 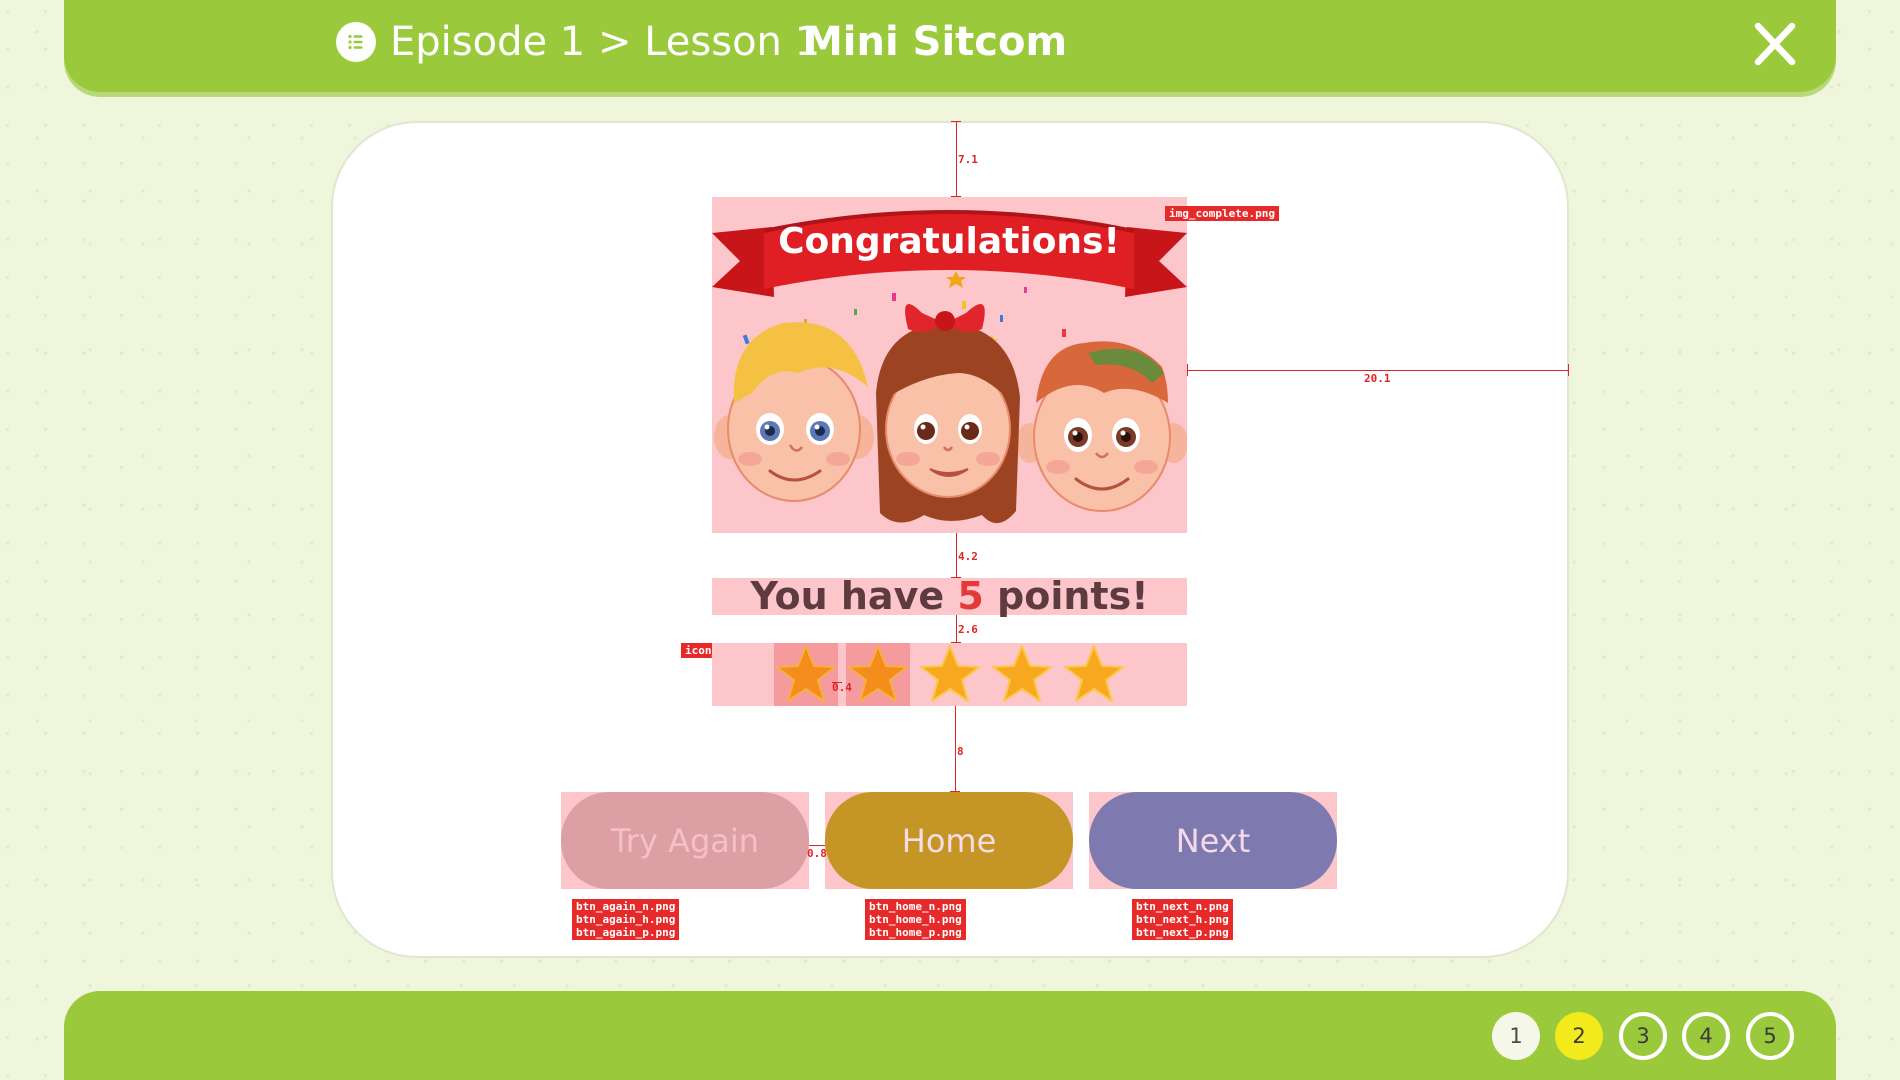 I want to click on ribbon-banner: Congratulations!, so click(x=949, y=253).